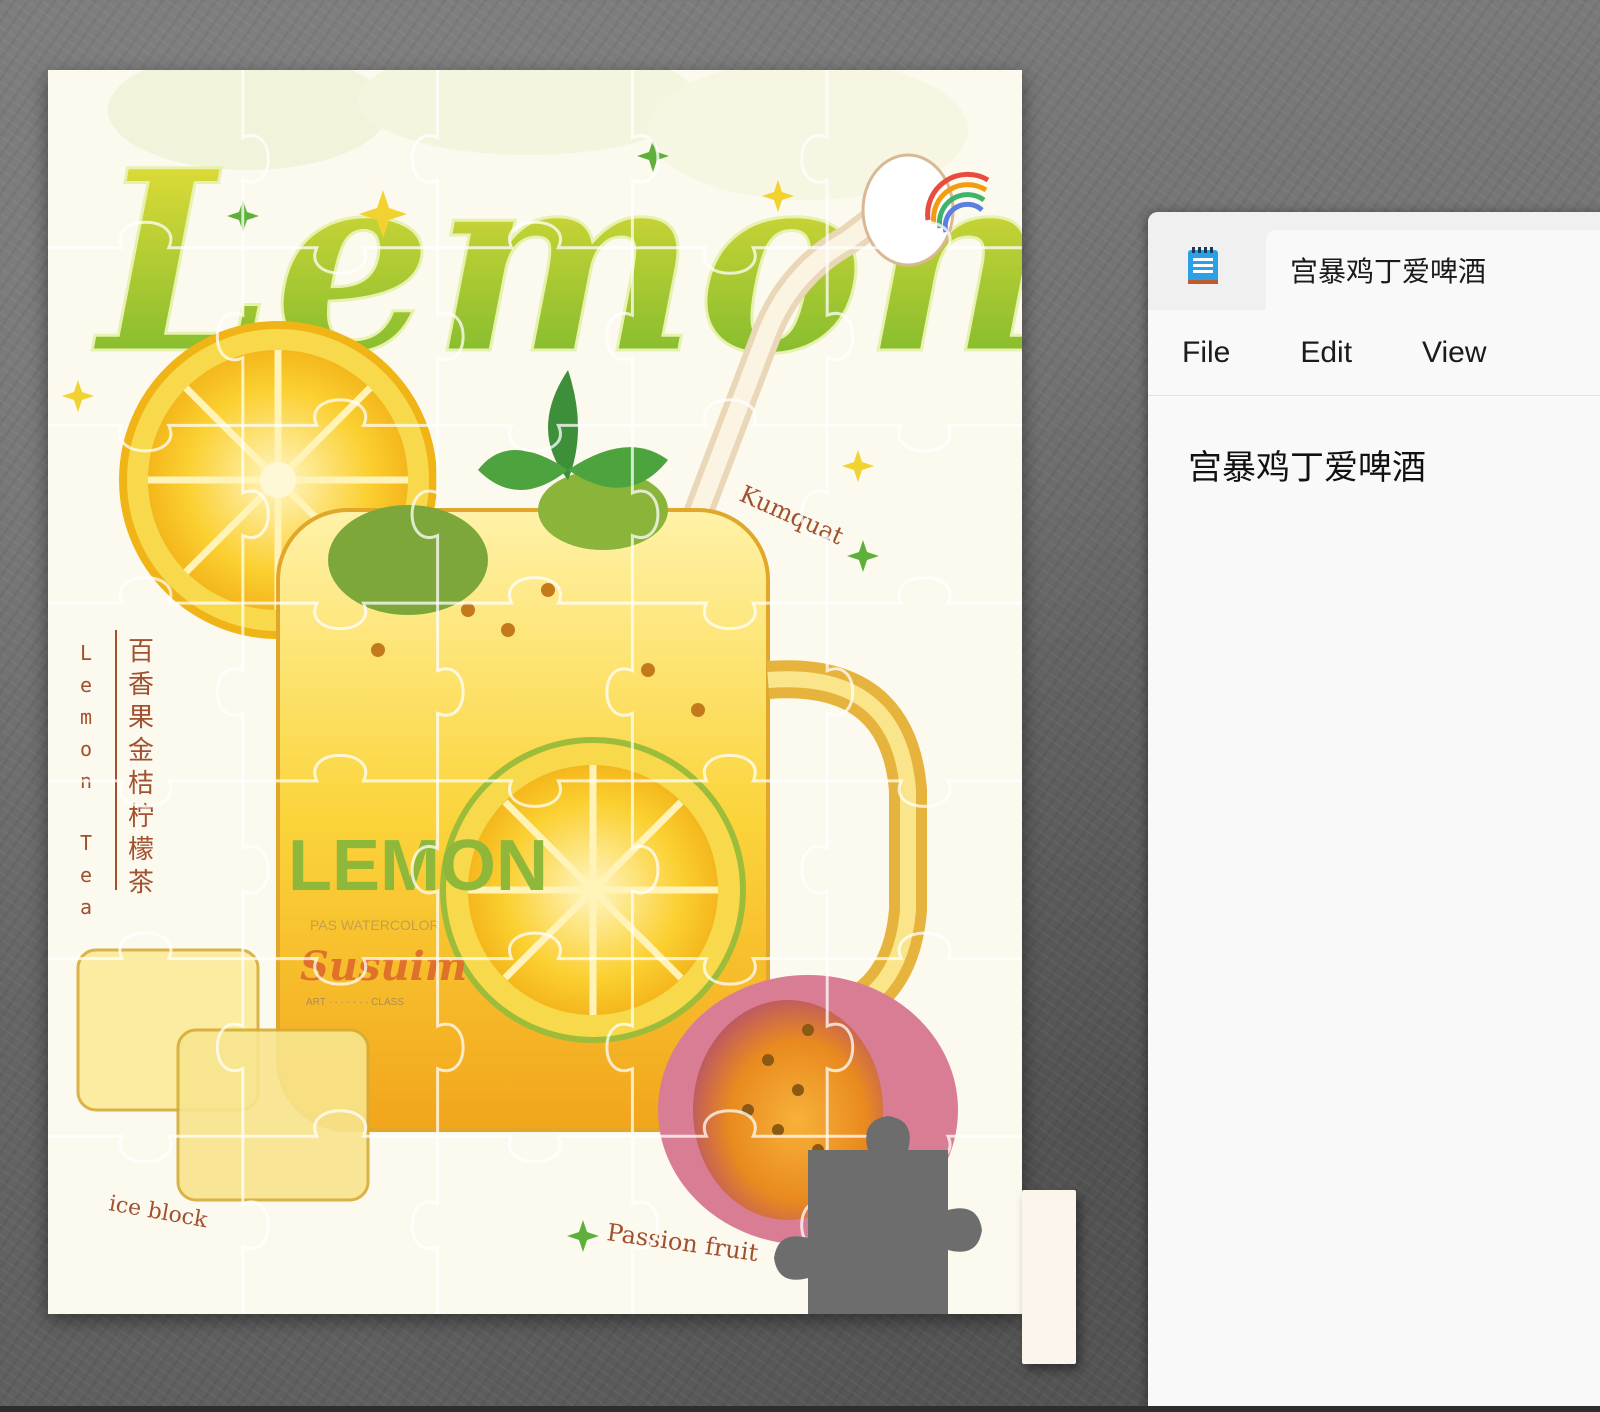 This screenshot has width=1600, height=1412. Describe the element at coordinates (800, 1409) in the screenshot. I see `taskbar-edge` at that location.